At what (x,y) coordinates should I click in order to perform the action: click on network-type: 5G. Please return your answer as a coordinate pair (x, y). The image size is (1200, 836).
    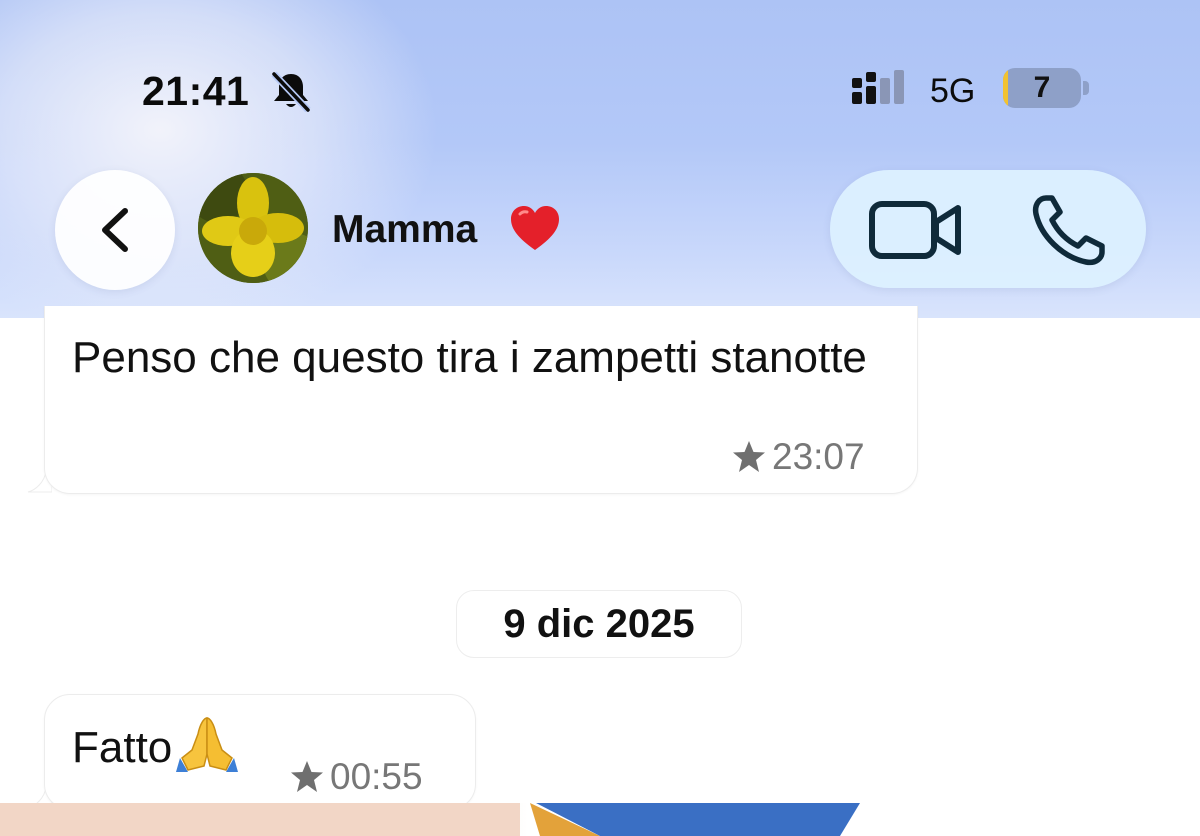
    Looking at the image, I should click on (953, 91).